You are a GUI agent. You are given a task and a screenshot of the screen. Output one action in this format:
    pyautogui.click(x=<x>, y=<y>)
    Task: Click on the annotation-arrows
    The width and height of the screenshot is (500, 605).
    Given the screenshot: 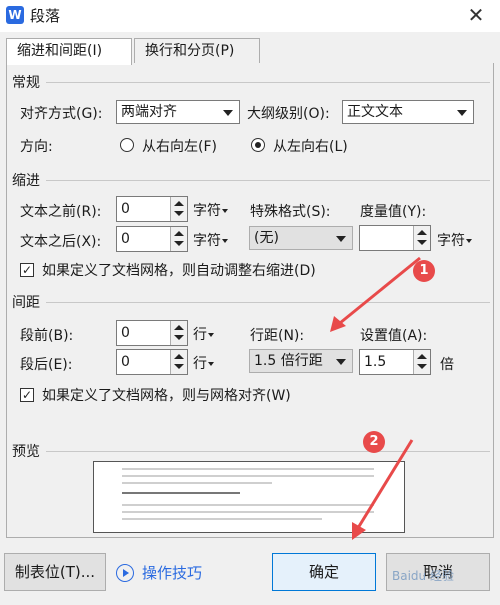 What is the action you would take?
    pyautogui.click(x=375, y=398)
    